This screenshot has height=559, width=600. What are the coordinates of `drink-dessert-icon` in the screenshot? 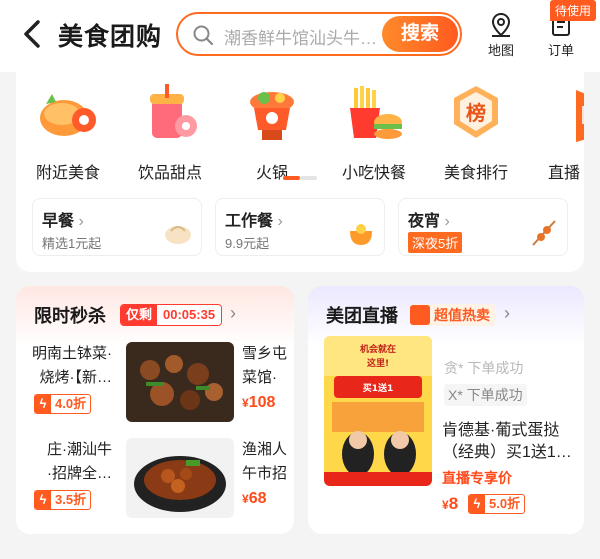 It's located at (173, 111).